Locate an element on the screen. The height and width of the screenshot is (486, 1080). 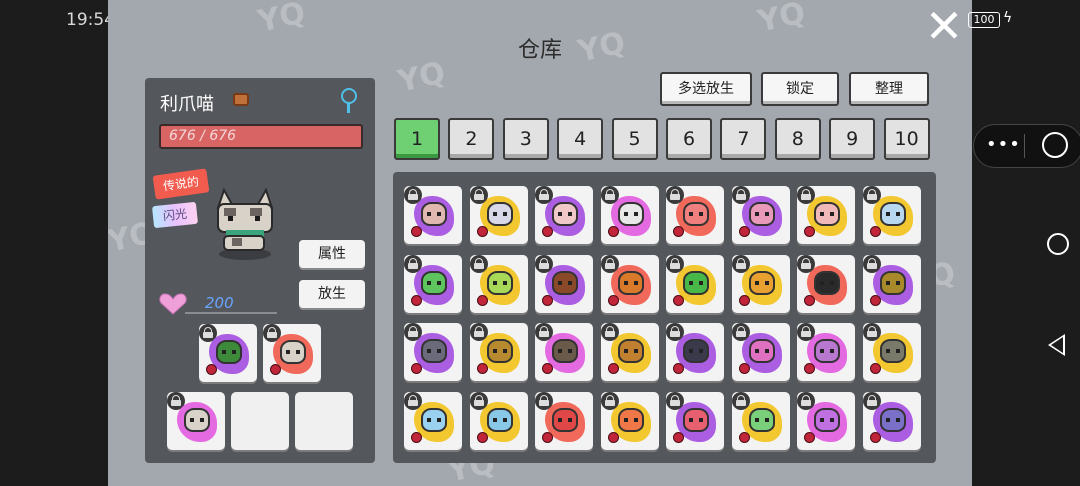
pet-sprite-small is located at coordinates (197, 420).